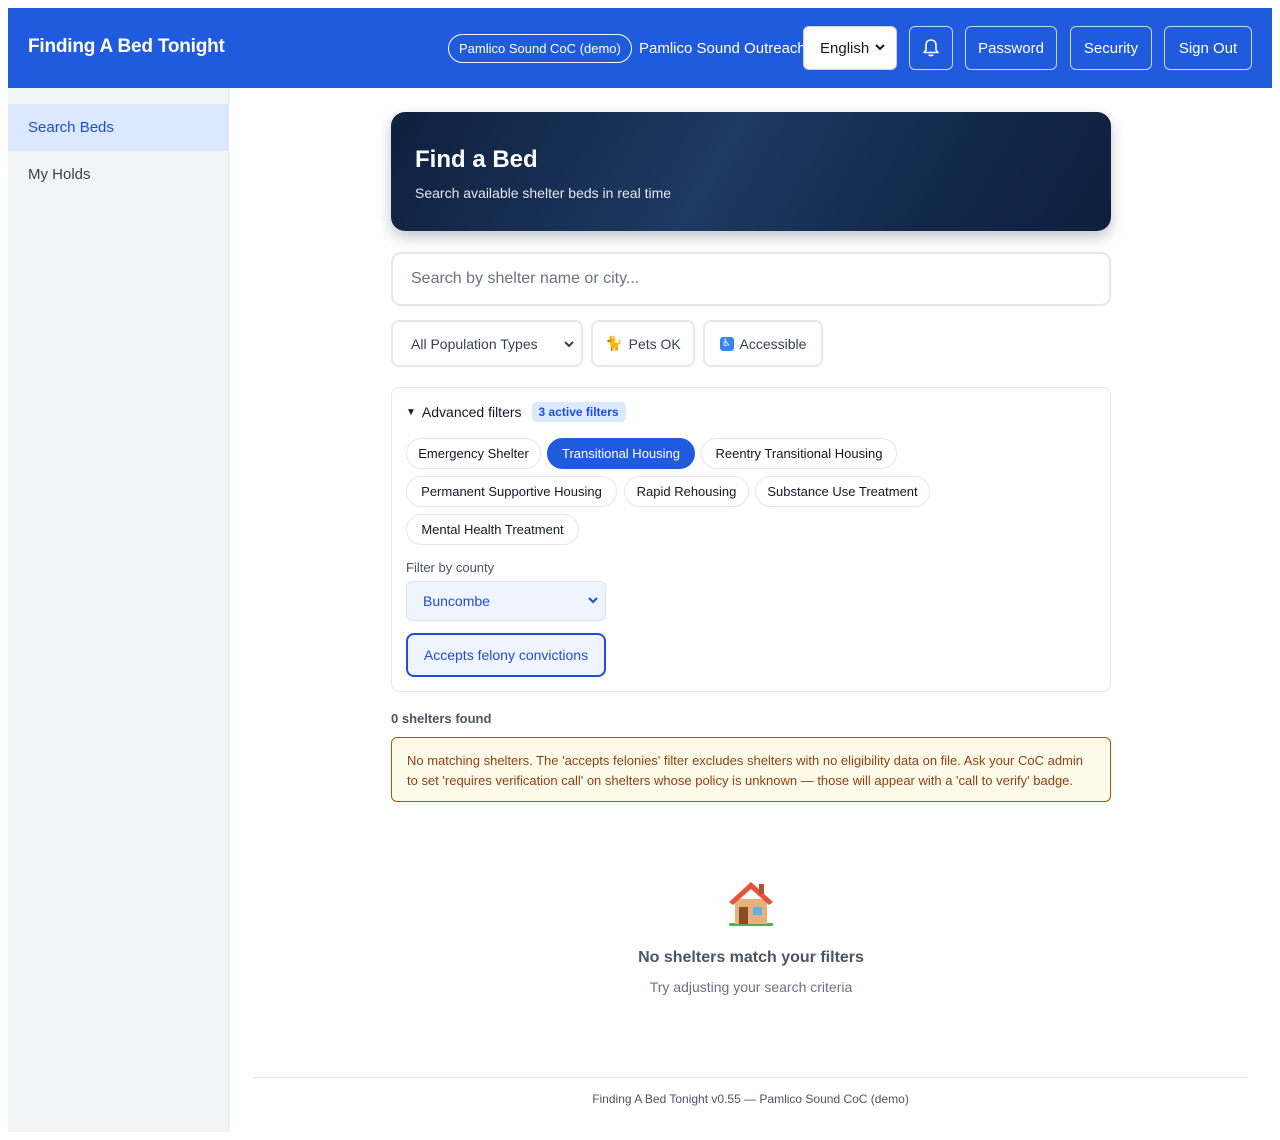 The width and height of the screenshot is (1280, 1140). I want to click on accessible-toggle: ♿ Accessible, so click(763, 343).